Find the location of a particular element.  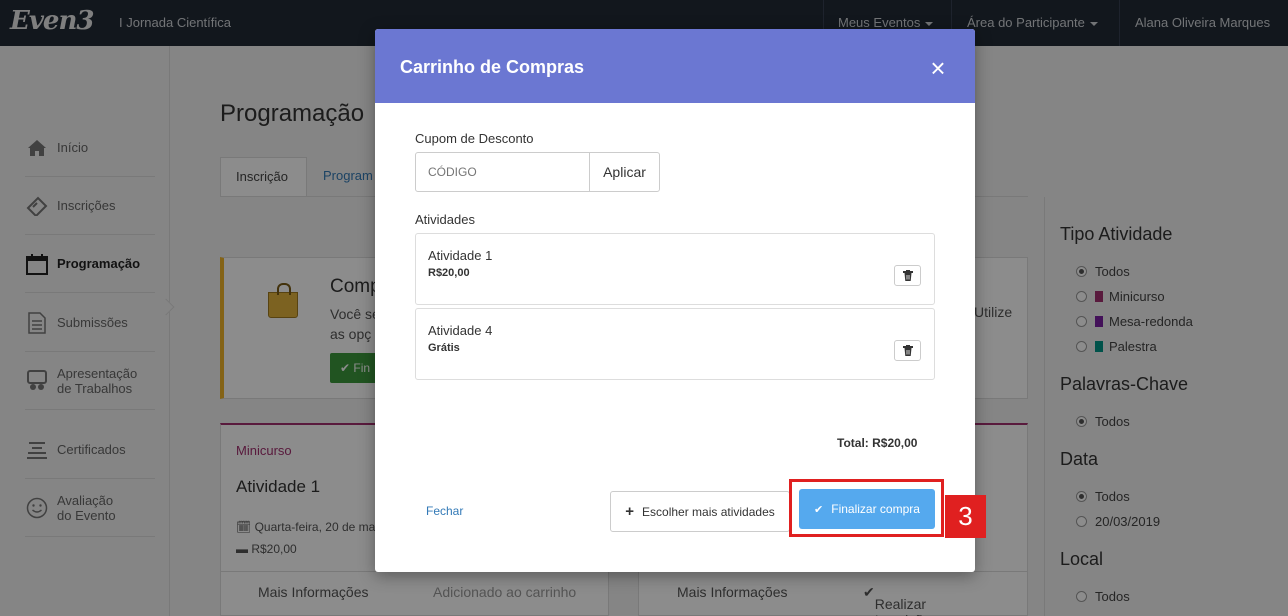

highlight-box is located at coordinates (866, 508).